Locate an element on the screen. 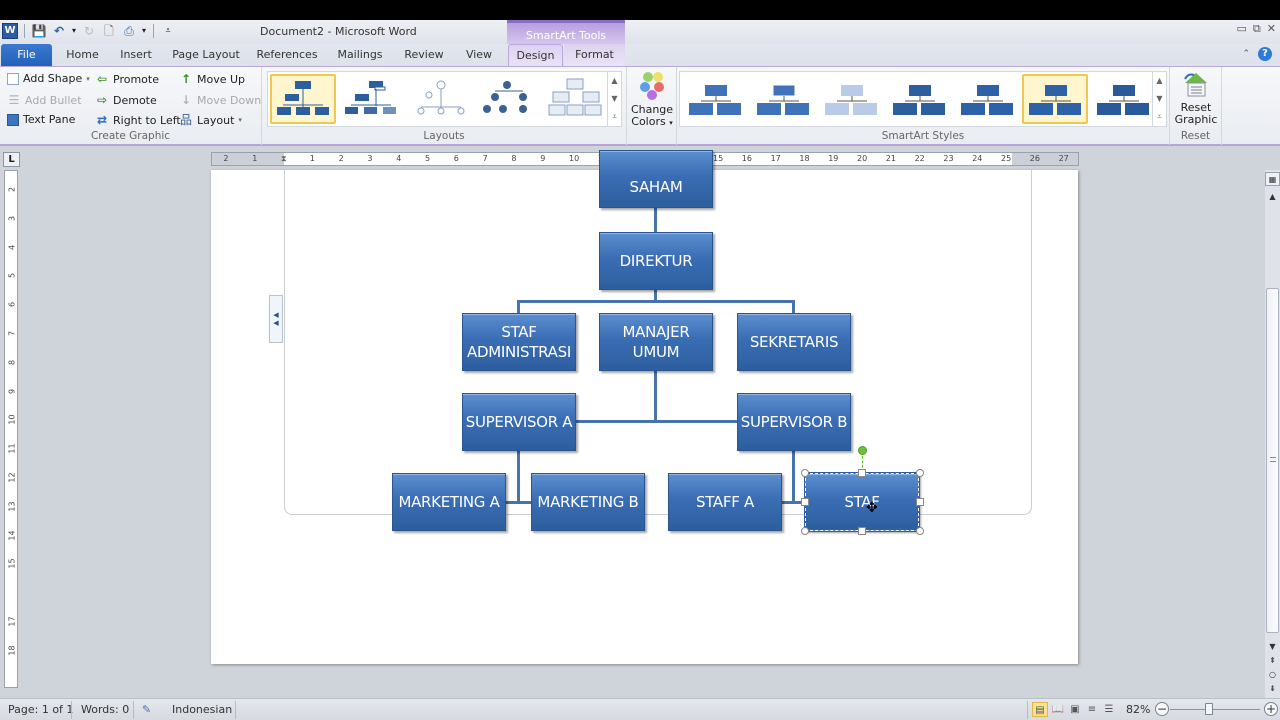  right-to-left-button: ⇄ Right to Left is located at coordinates (138, 120).